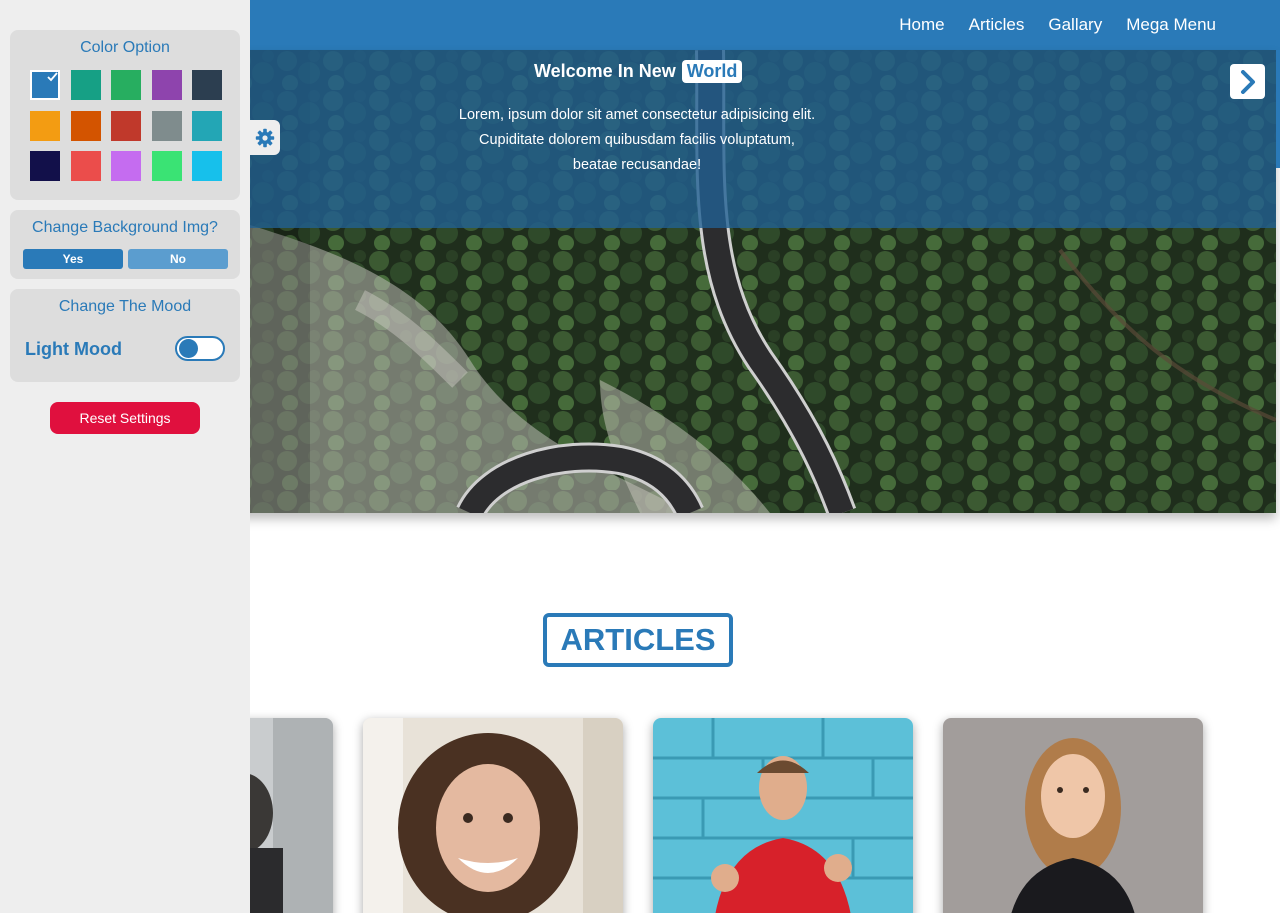 Image resolution: width=1280 pixels, height=913 pixels. What do you see at coordinates (73, 259) in the screenshot?
I see `background-yes-button: Yes` at bounding box center [73, 259].